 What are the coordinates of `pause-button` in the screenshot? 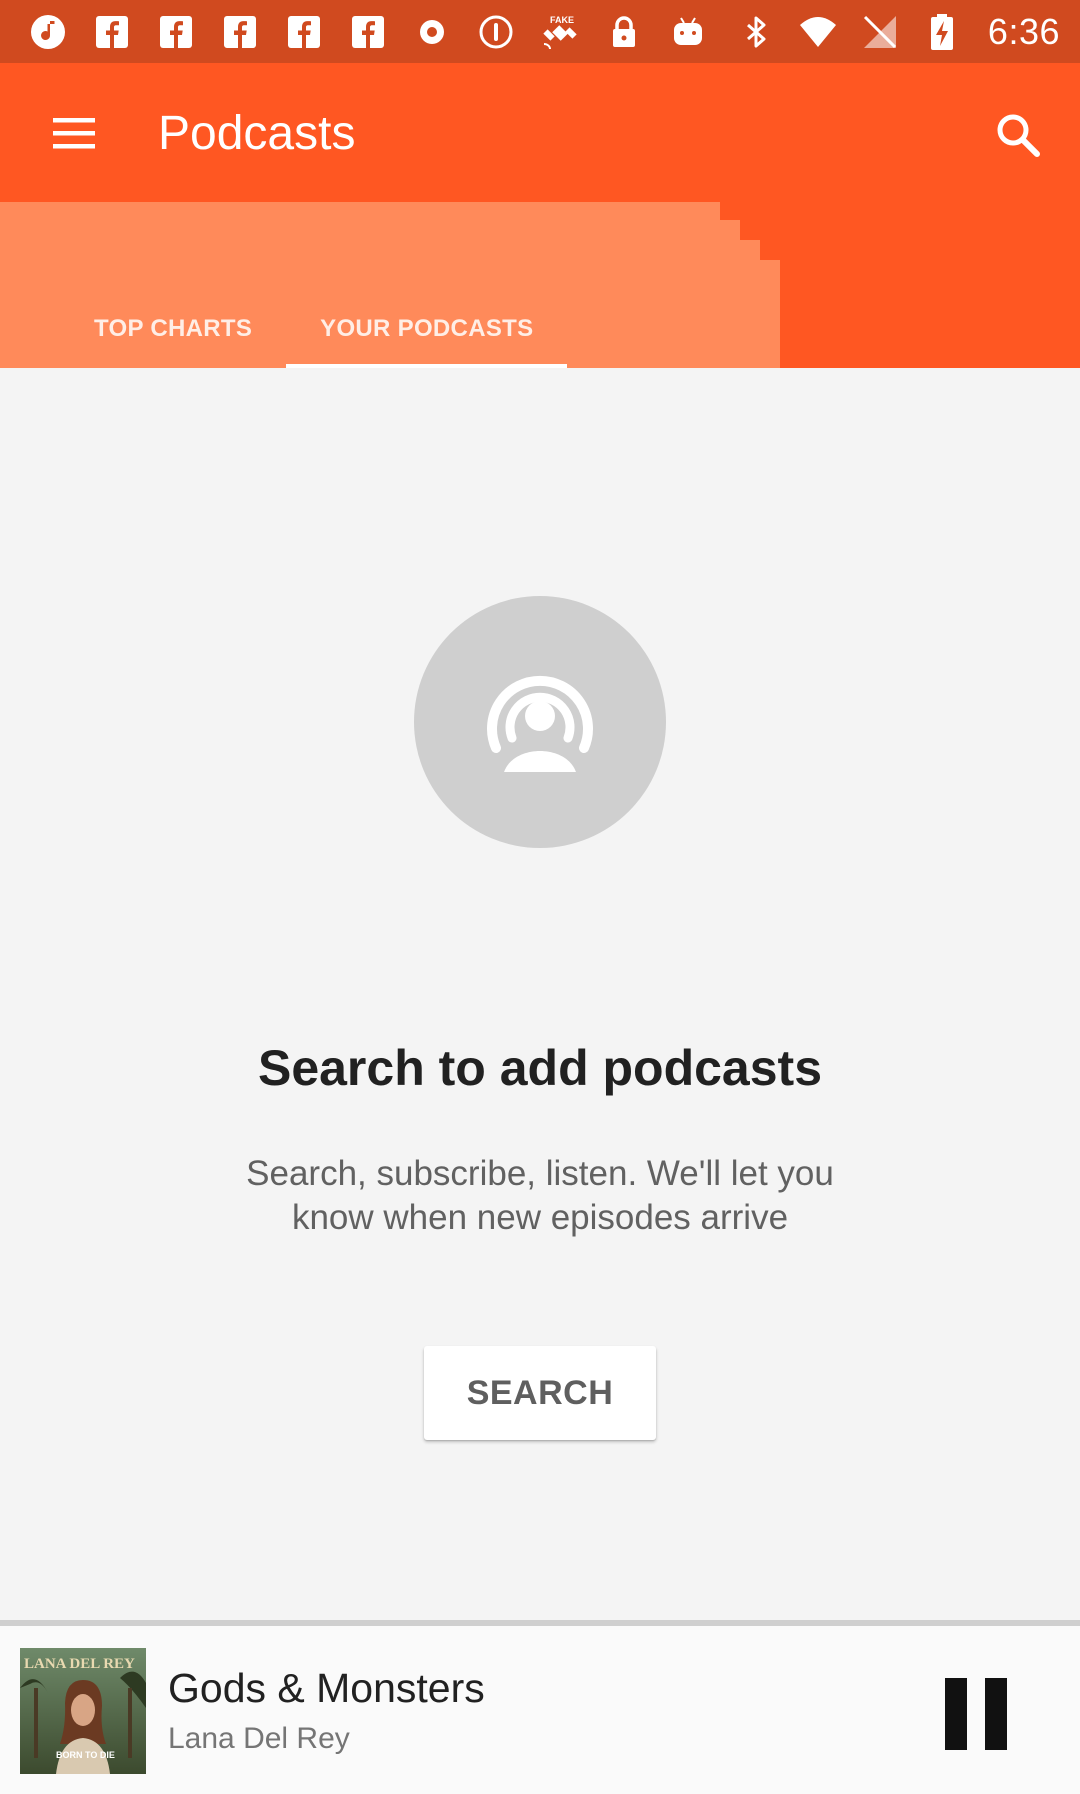 It's located at (976, 1714).